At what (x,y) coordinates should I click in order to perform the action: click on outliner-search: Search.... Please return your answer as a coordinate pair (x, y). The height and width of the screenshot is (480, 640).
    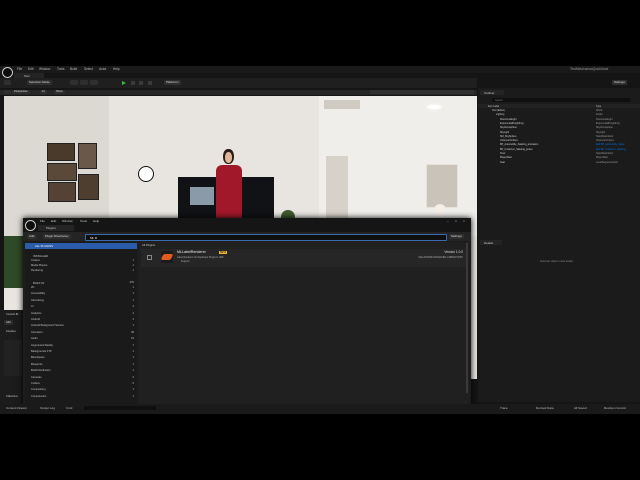
    Looking at the image, I should click on (561, 100).